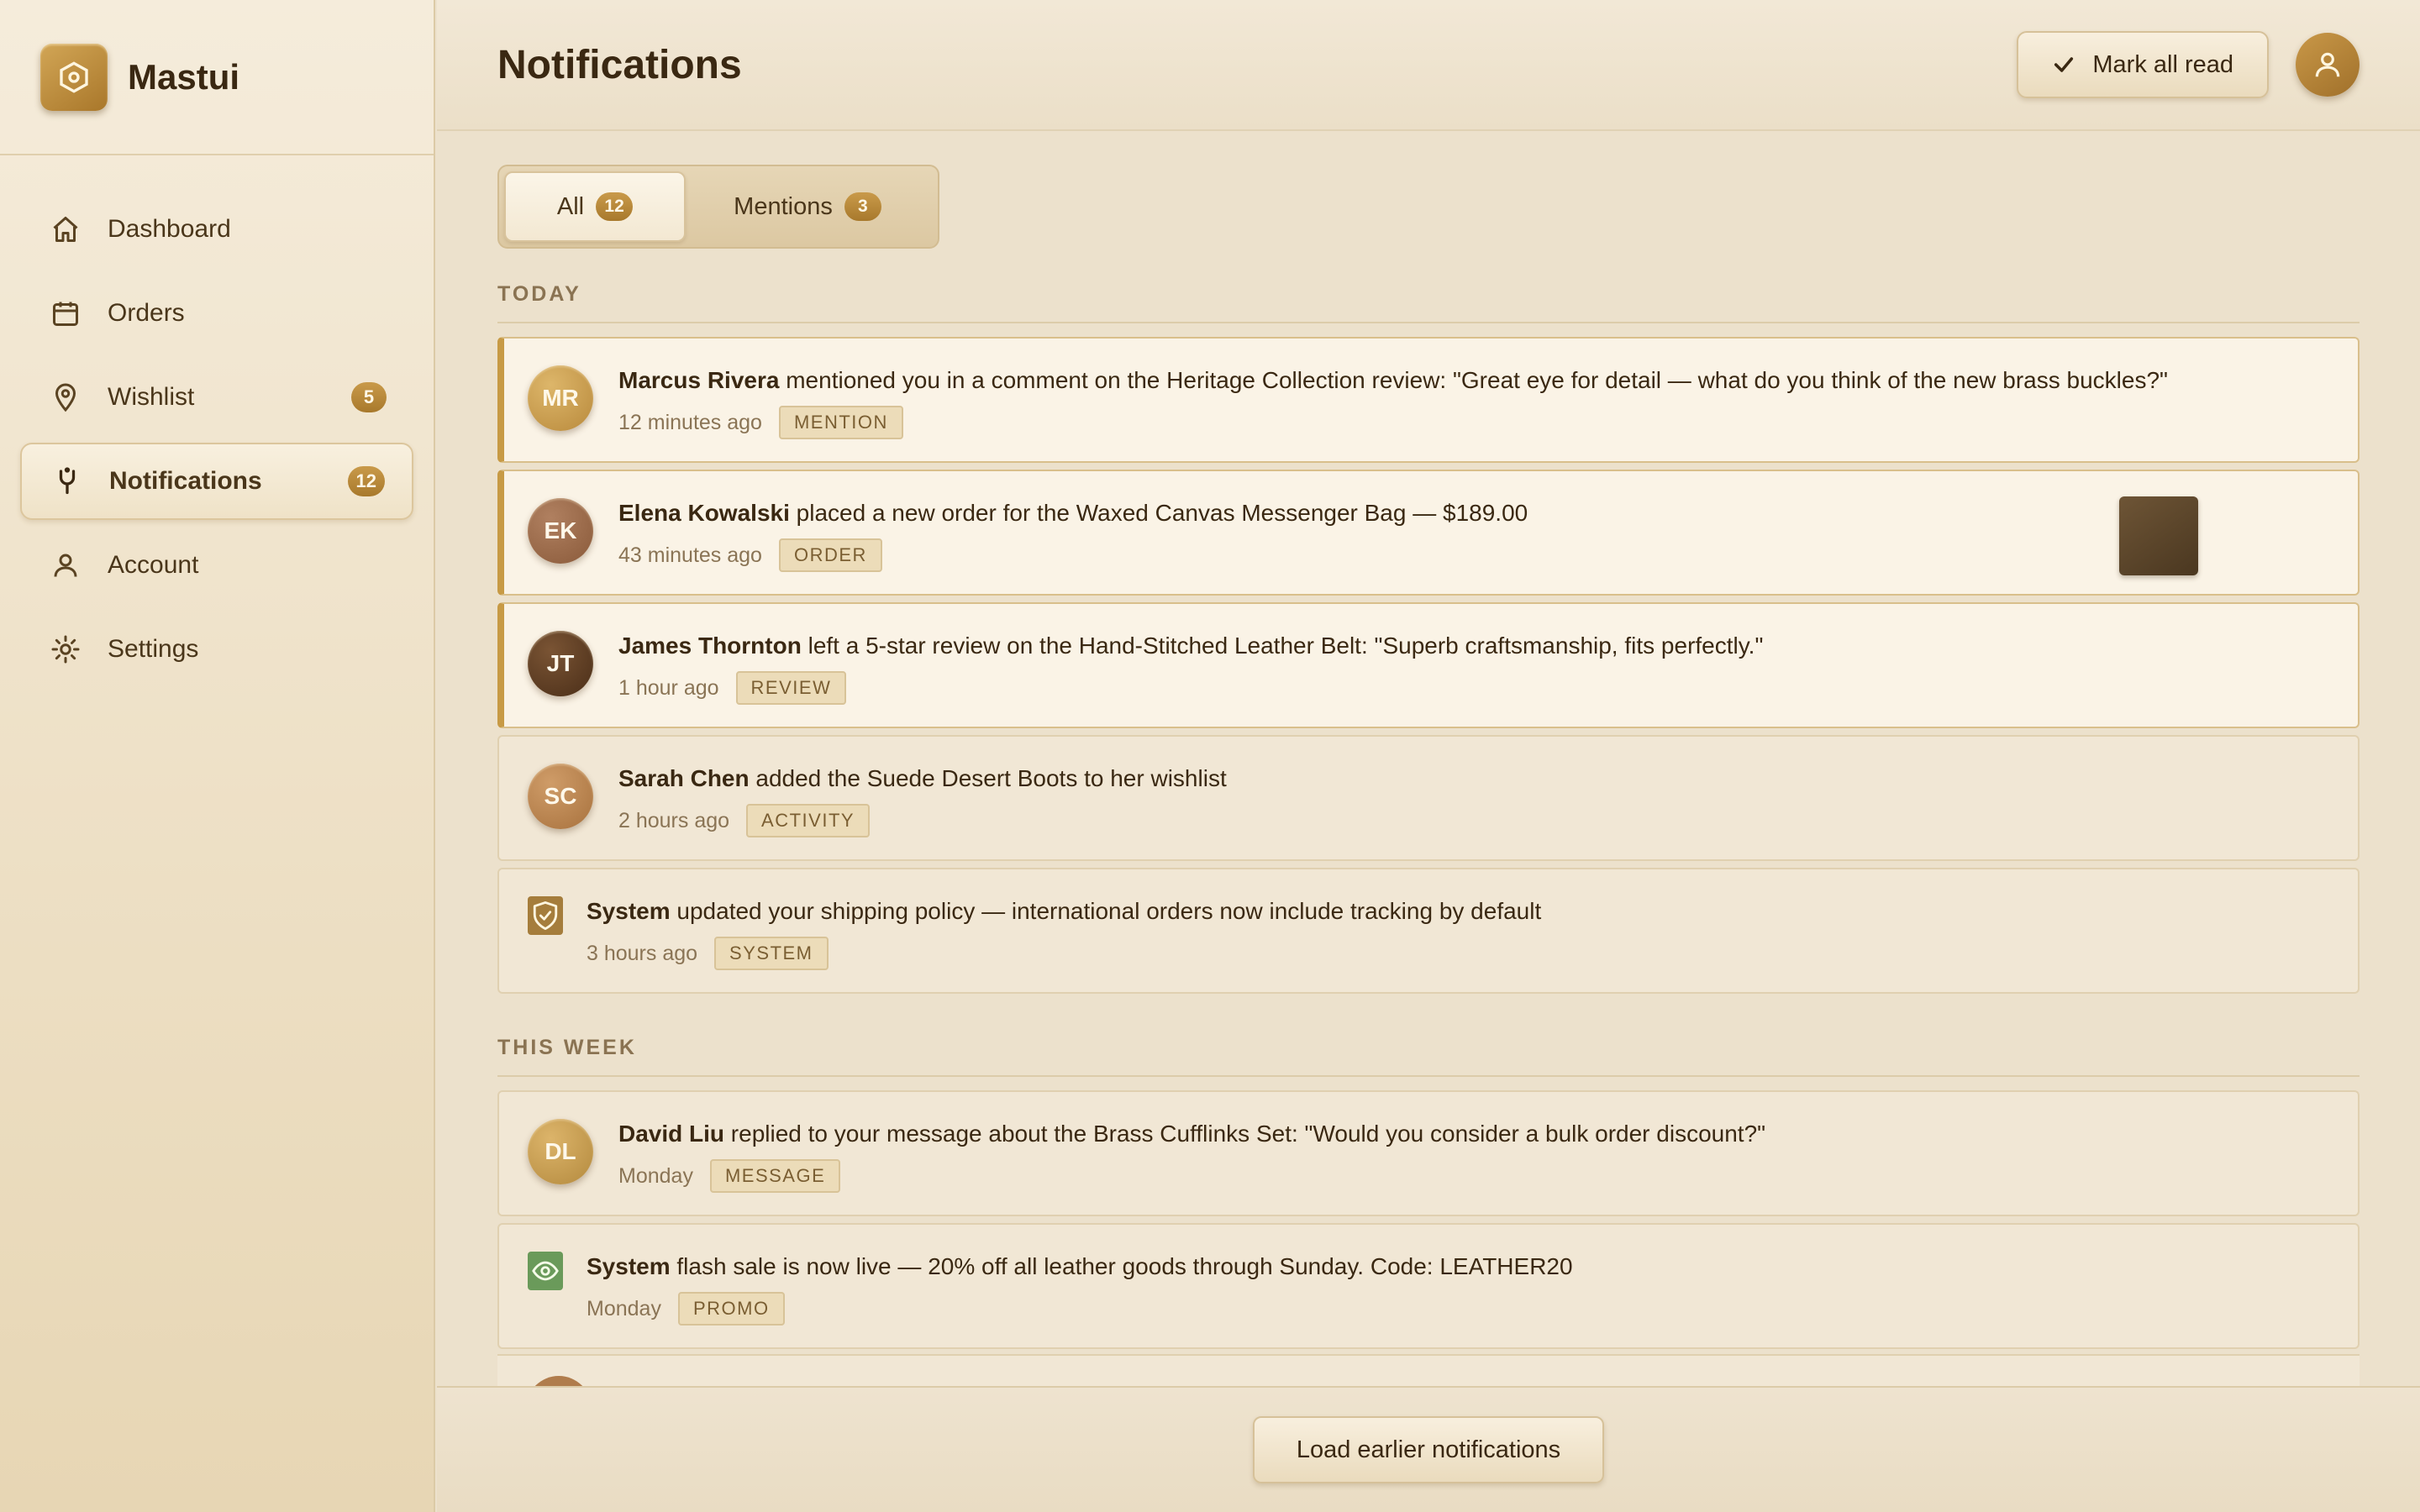 The width and height of the screenshot is (2420, 1512). Describe the element at coordinates (1428, 65) in the screenshot. I see `top-bar: Notifications Mark all read` at that location.